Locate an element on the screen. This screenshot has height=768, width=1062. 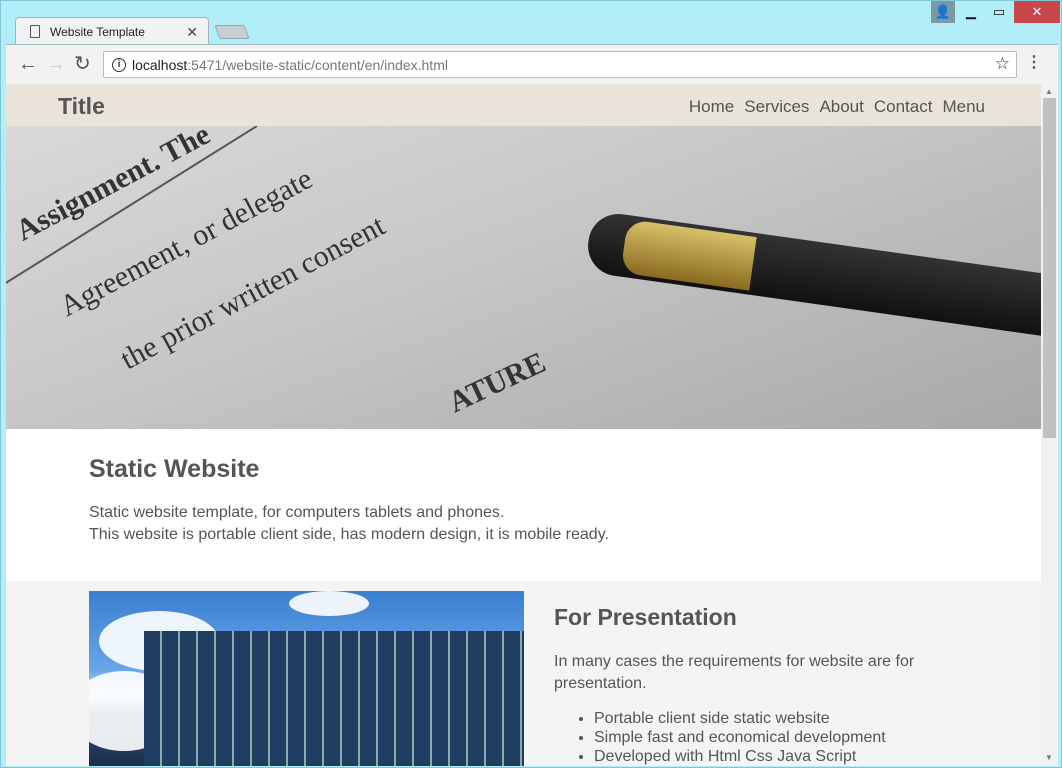
site-nav: Home Services About Contact Menu is located at coordinates (837, 107).